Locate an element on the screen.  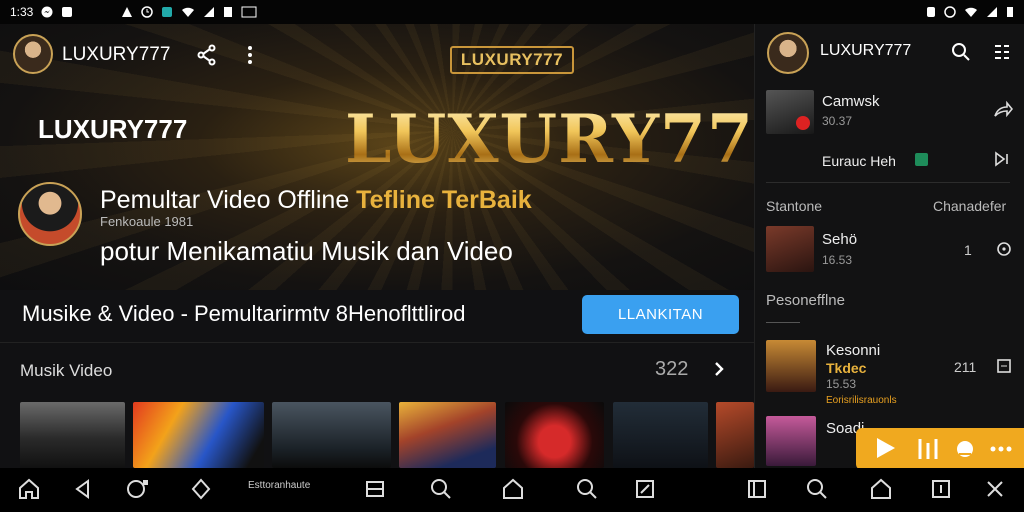
mini-player is located at coordinates (940, 449).